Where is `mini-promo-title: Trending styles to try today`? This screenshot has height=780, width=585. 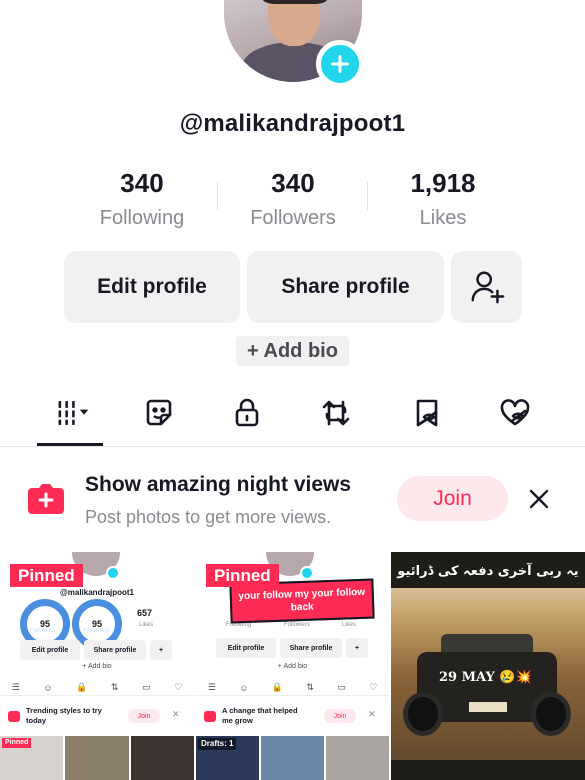 mini-promo-title: Trending styles to try today is located at coordinates (64, 715).